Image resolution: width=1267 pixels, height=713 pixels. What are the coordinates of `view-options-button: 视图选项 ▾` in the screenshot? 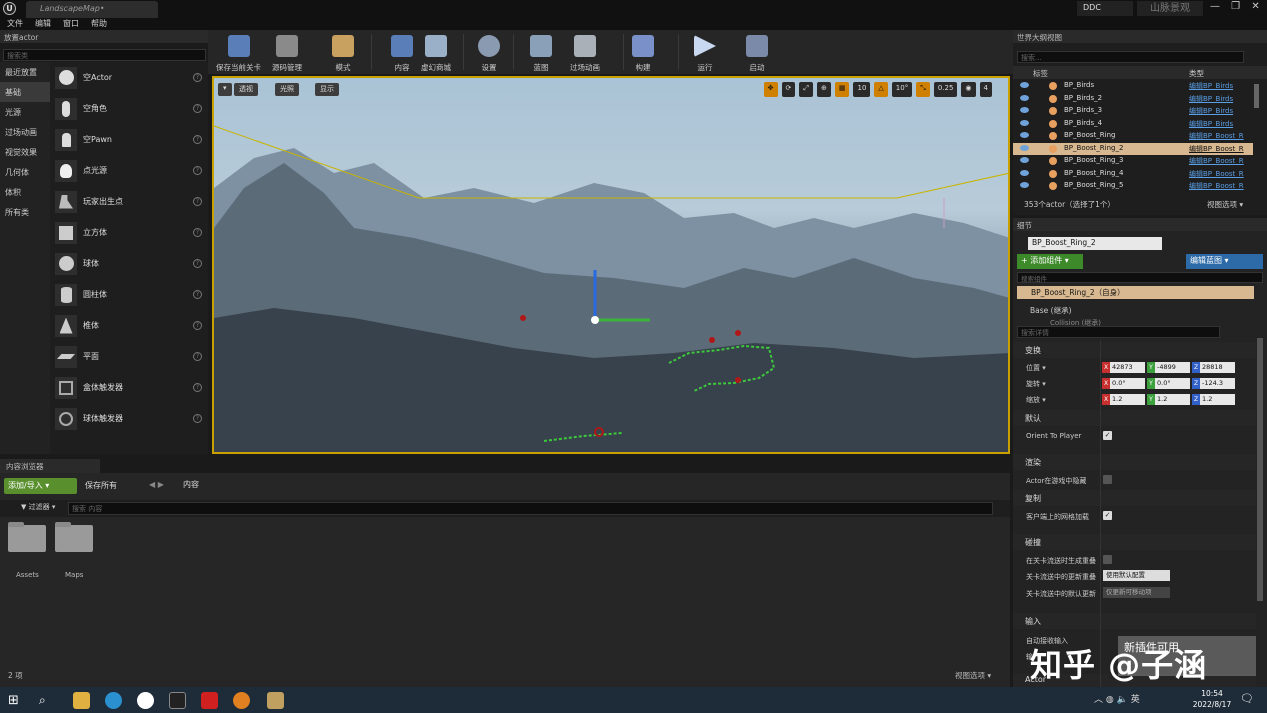 It's located at (973, 675).